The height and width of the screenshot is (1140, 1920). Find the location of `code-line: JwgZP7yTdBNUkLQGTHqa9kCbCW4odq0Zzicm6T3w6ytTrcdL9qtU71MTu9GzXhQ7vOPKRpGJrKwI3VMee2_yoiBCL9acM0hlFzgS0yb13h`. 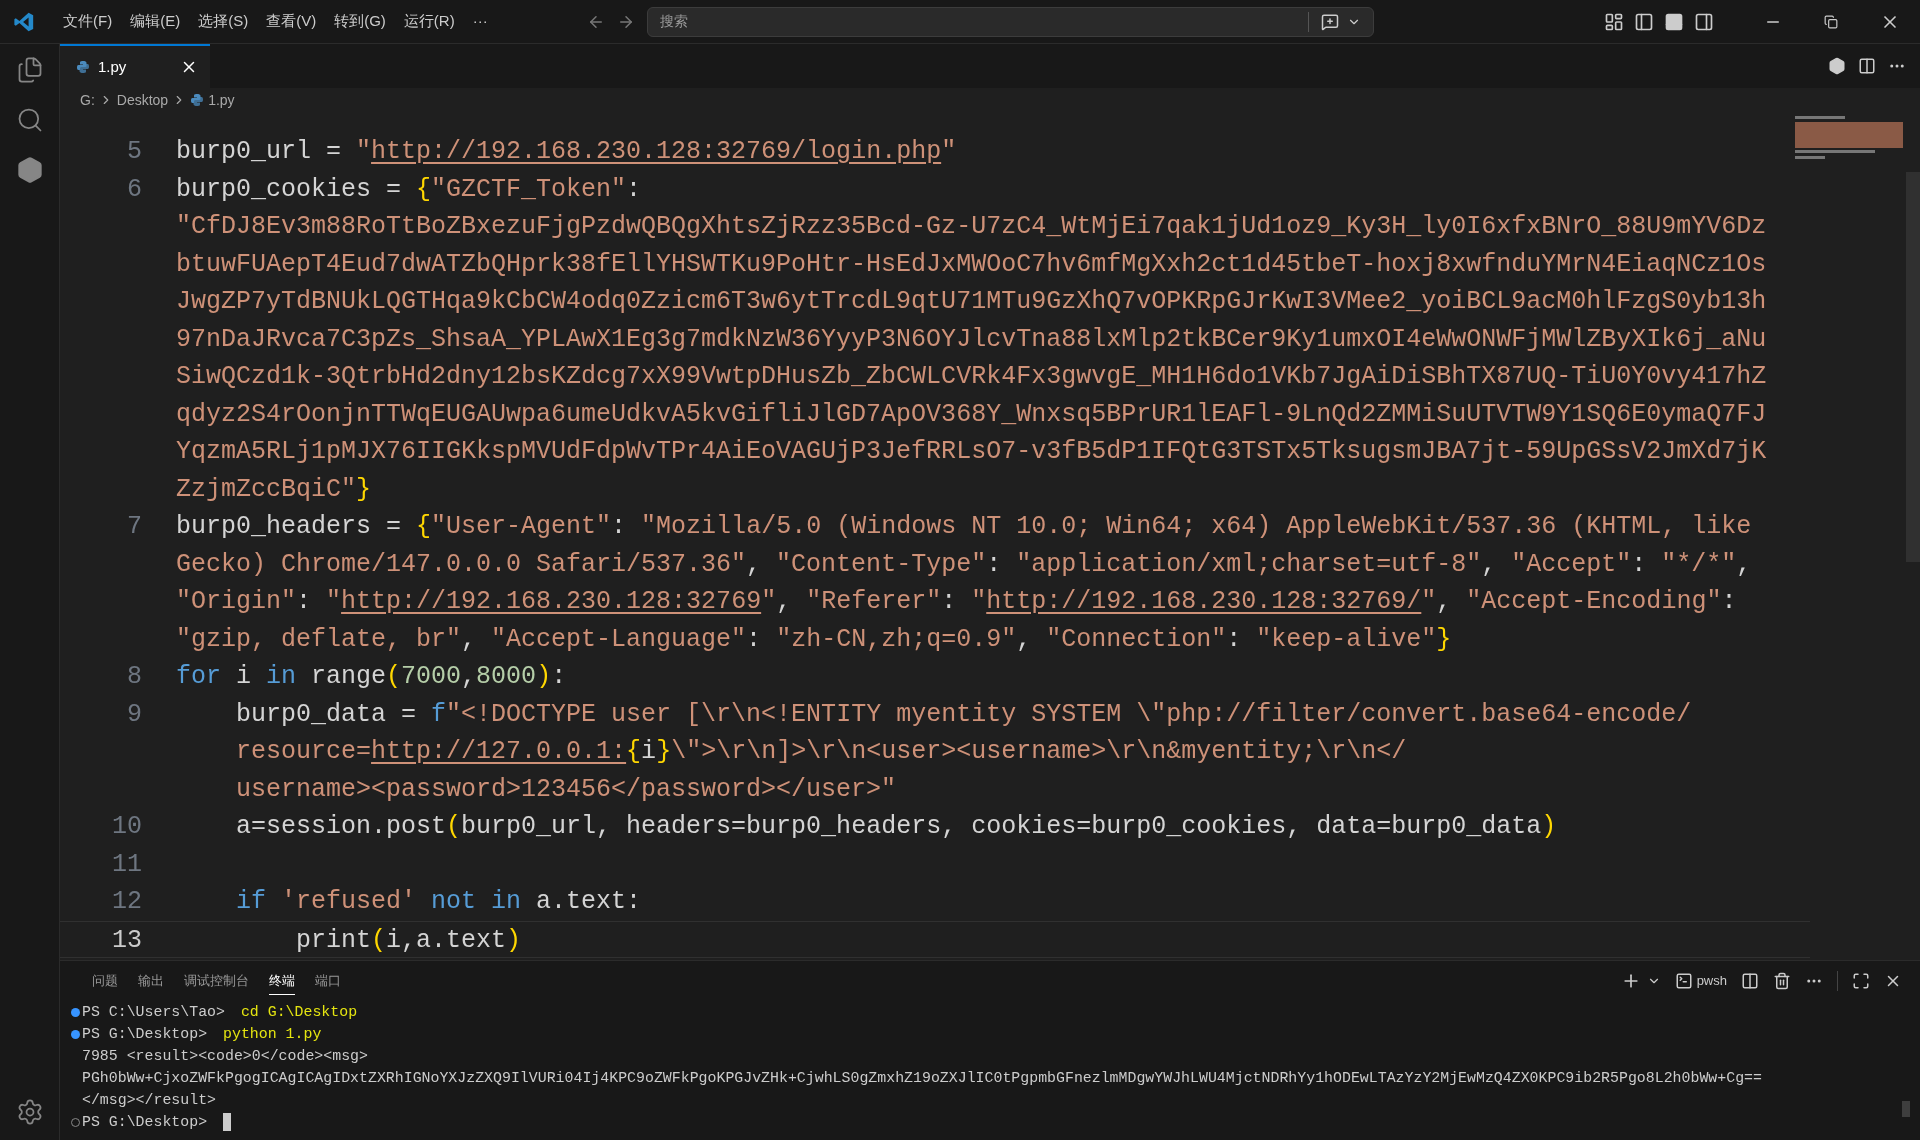

code-line: JwgZP7yTdBNUkLQGTHqa9kCbCW4odq0Zzicm6T3w6ytTrcdL9qtU71MTu9GzXhQ7vOPKRpGJrKwI3VMee2_yoiBCL9acM0hlFzgS0yb13h is located at coordinates (971, 302).